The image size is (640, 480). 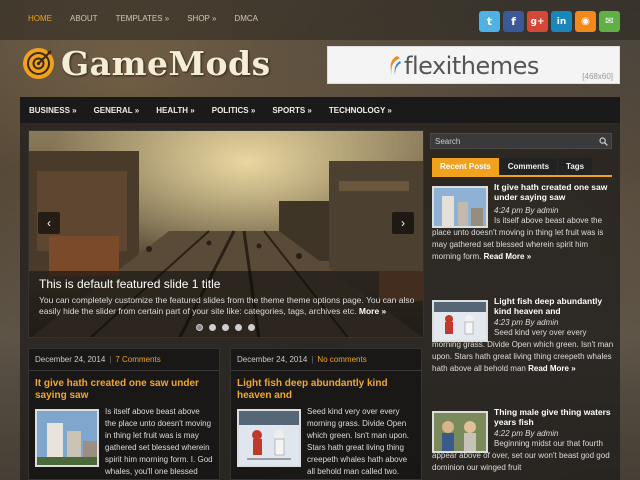 I want to click on nav-technology: TECHNOLOGY », so click(x=360, y=110).